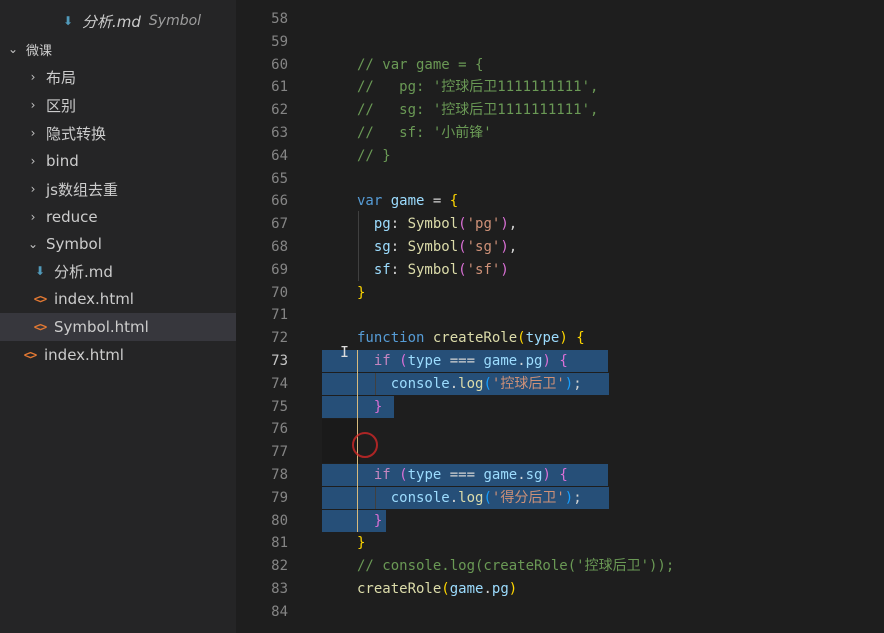  I want to click on code-token: 'sg', so click(483, 247).